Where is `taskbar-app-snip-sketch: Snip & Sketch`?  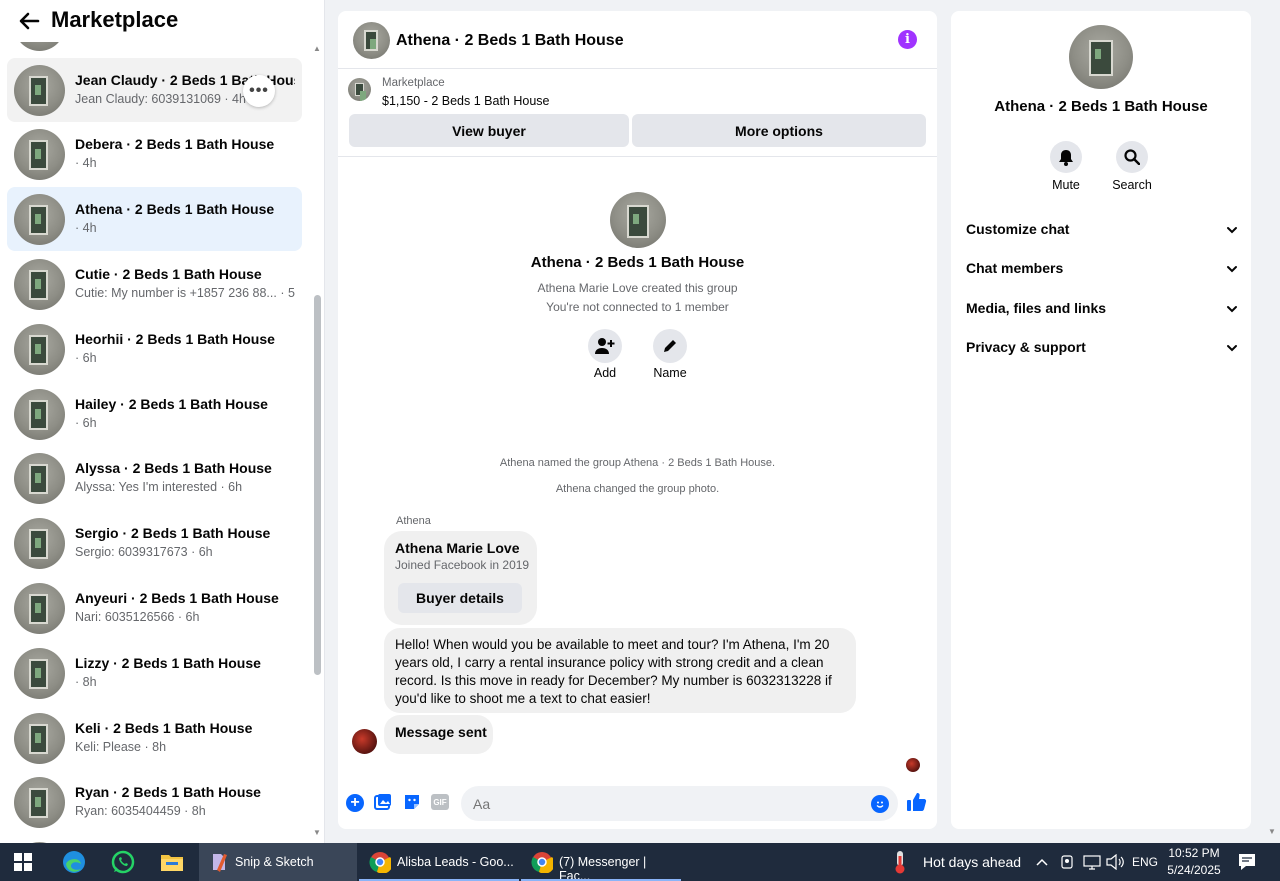 taskbar-app-snip-sketch: Snip & Sketch is located at coordinates (278, 862).